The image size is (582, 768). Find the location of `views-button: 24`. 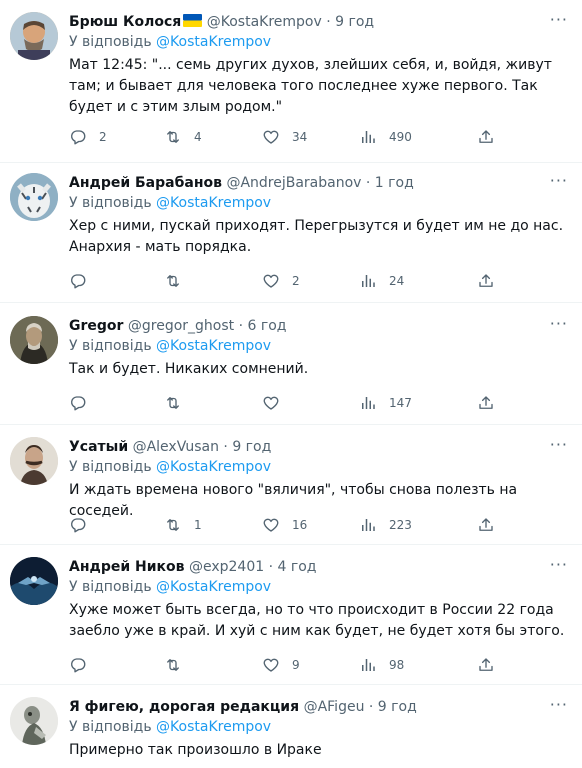

views-button: 24 is located at coordinates (381, 281).